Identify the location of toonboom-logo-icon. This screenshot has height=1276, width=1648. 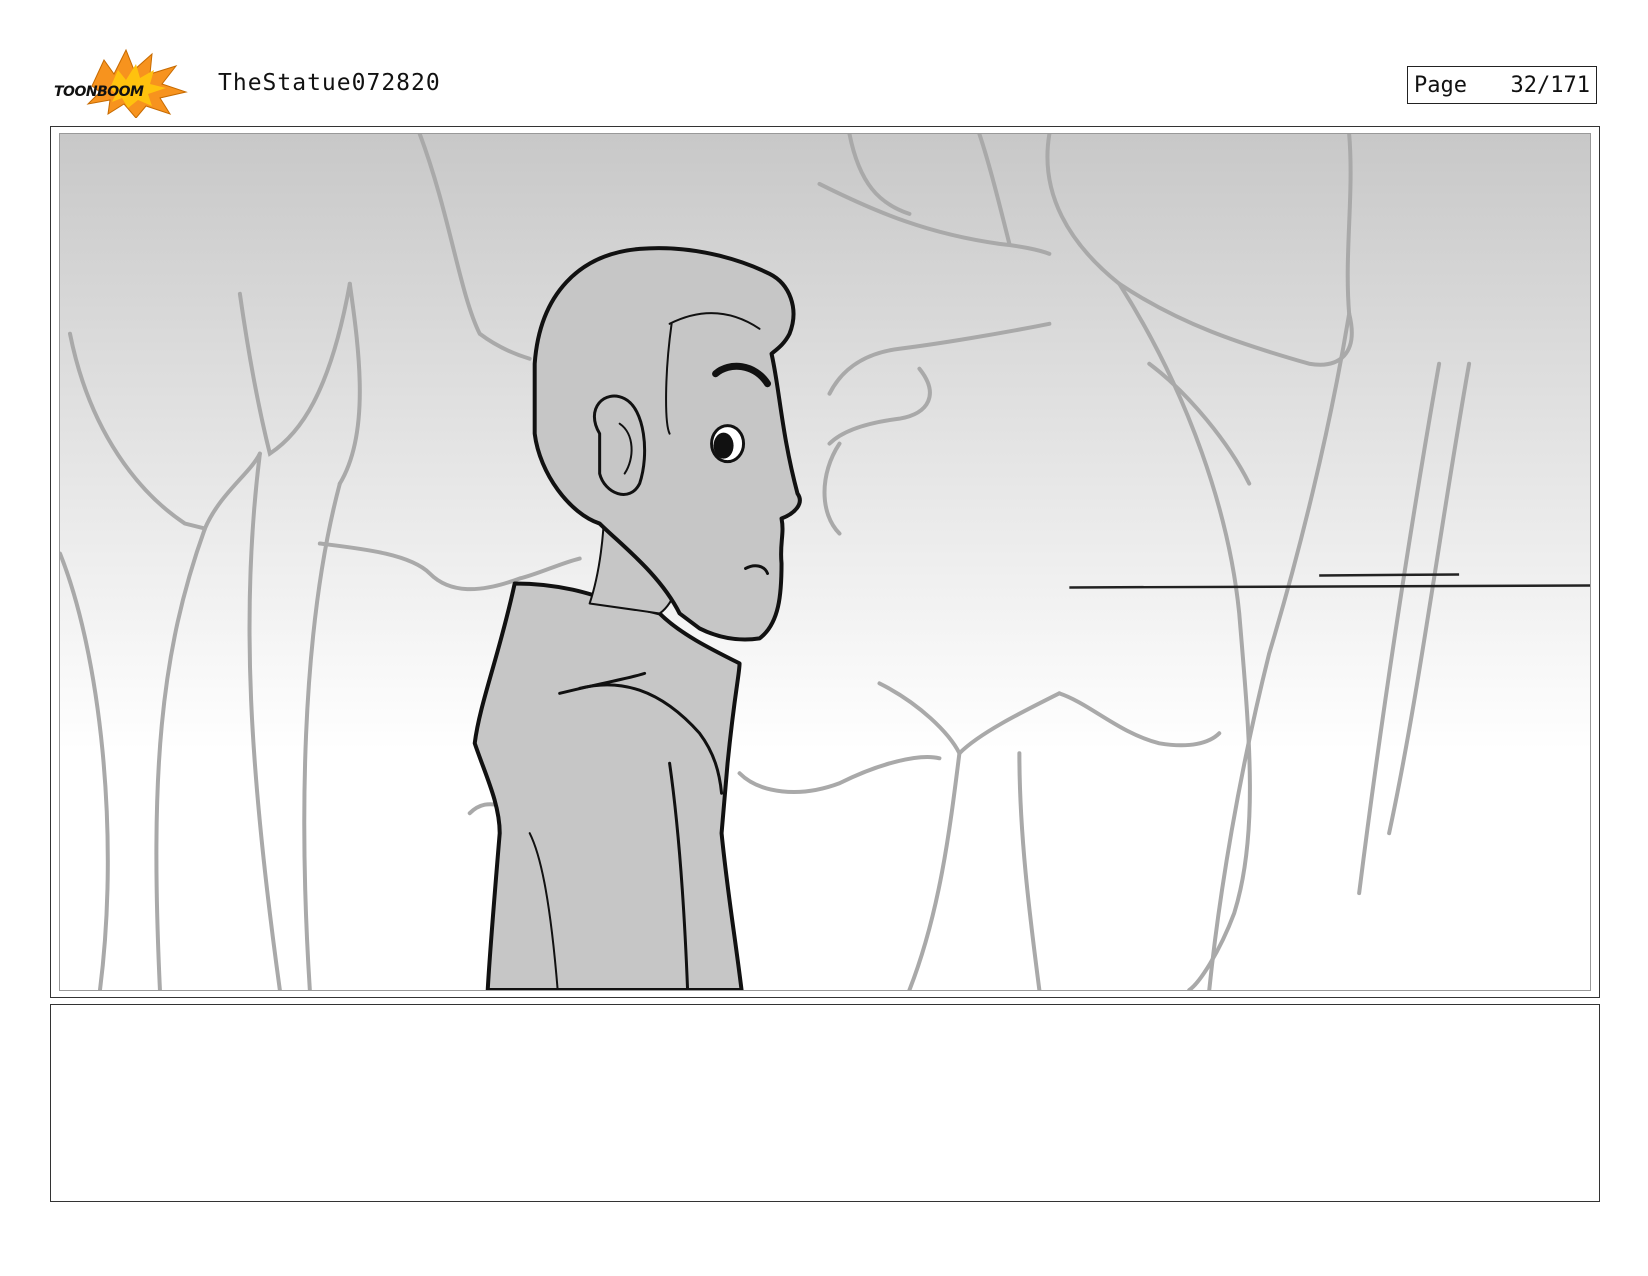
(137, 83).